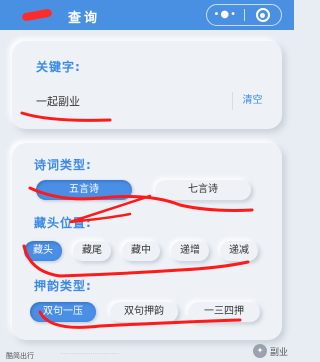 The image size is (320, 362). What do you see at coordinates (203, 190) in the screenshot?
I see `poem-type-option-7: 七言诗` at bounding box center [203, 190].